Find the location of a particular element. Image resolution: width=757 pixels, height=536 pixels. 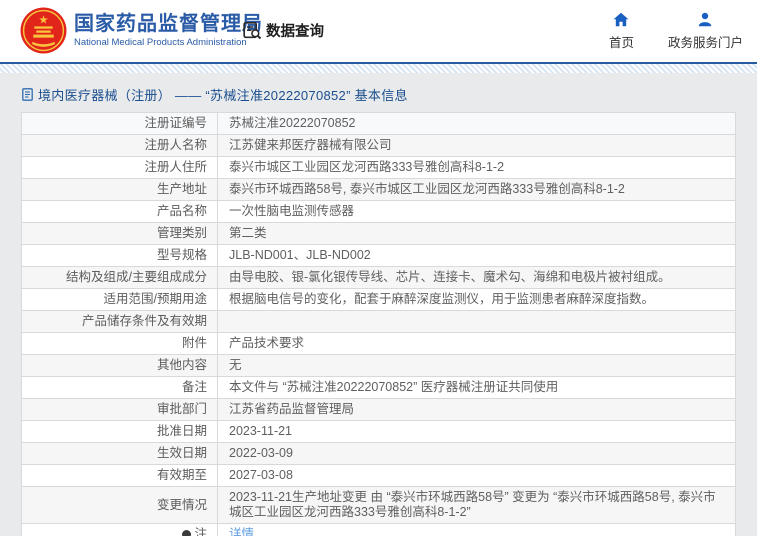

table-row: 批准日期 2023-11-21 is located at coordinates (378, 432).